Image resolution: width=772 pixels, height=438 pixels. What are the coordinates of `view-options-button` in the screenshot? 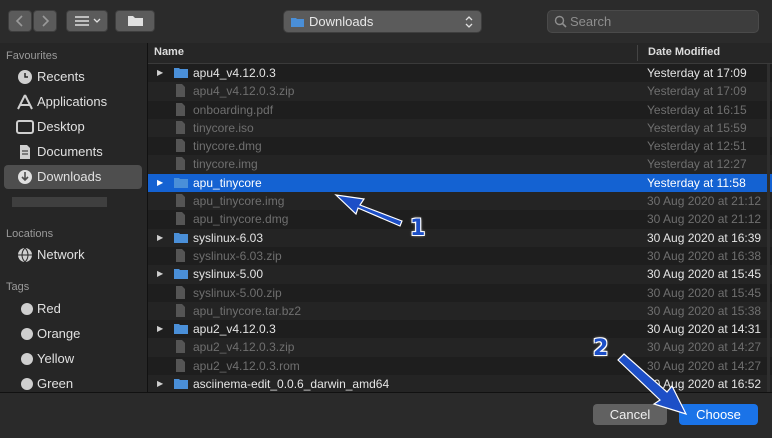 It's located at (87, 21).